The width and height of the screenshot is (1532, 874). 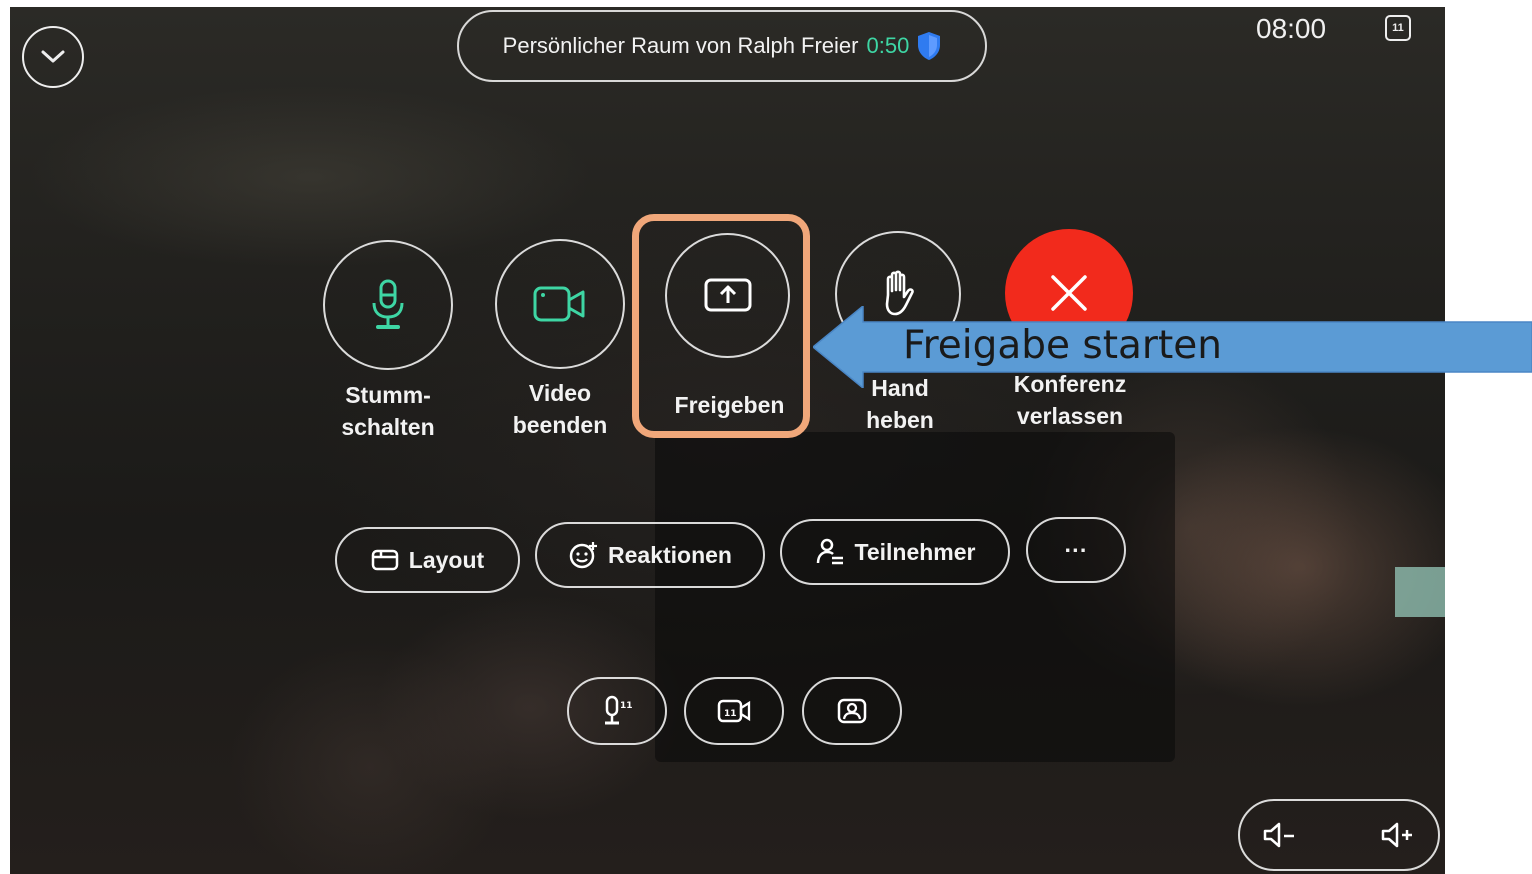 I want to click on stop-video-button, so click(x=560, y=304).